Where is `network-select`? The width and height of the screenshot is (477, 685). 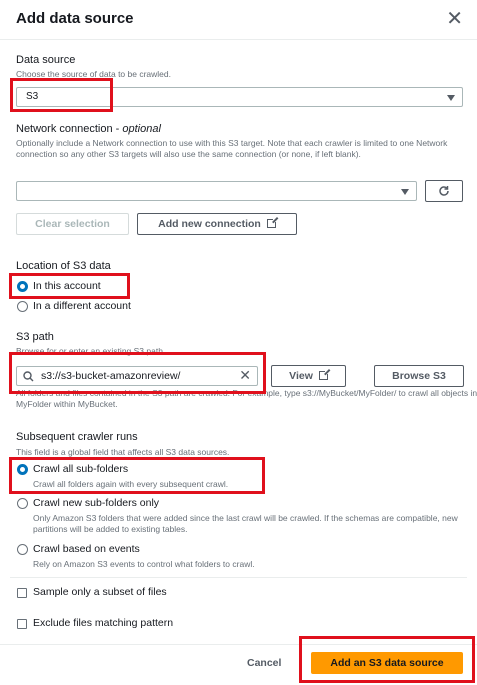 network-select is located at coordinates (216, 191).